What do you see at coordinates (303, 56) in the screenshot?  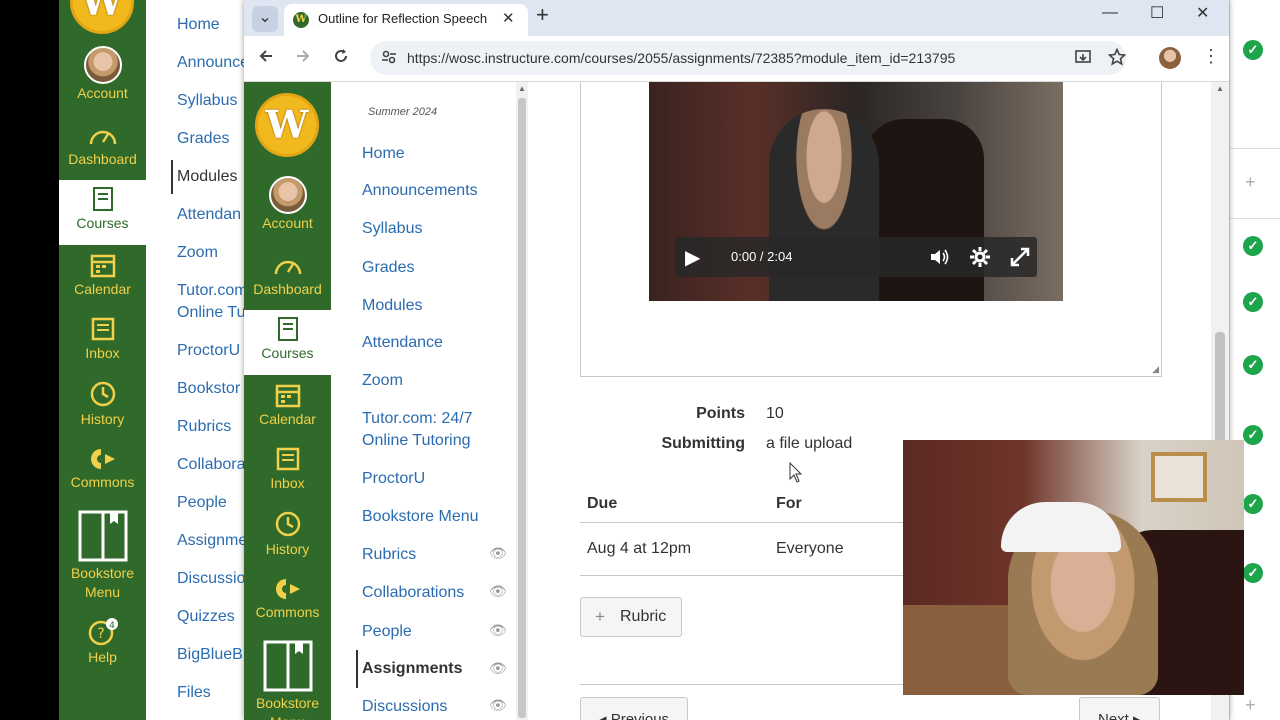 I see `forward-arrow-icon` at bounding box center [303, 56].